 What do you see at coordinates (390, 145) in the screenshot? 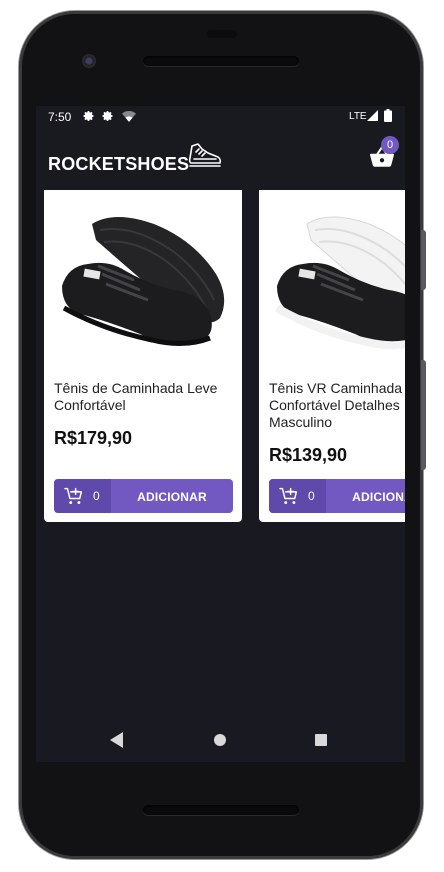
I see `cart-count-badge: 0` at bounding box center [390, 145].